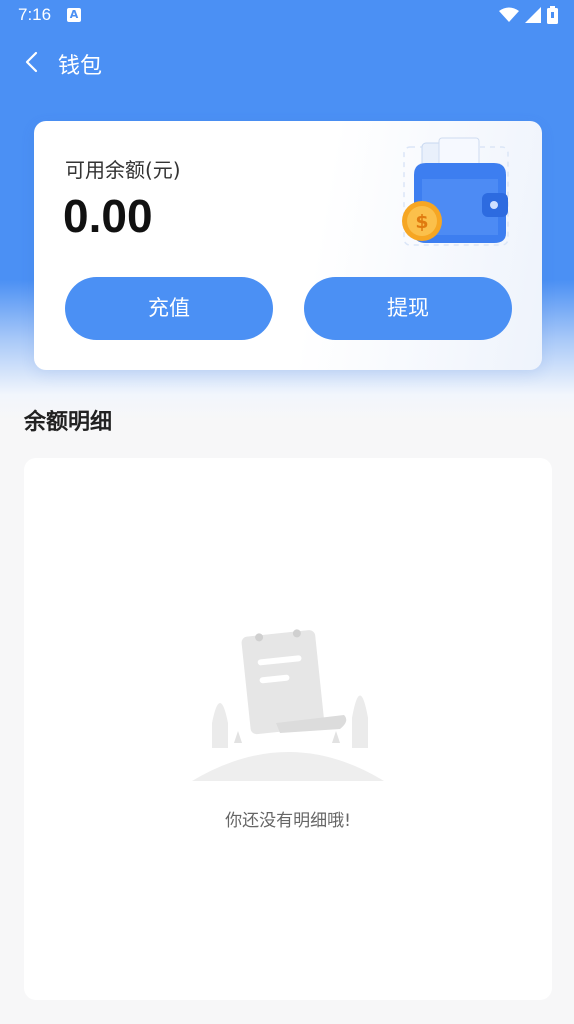  Describe the element at coordinates (287, 62) in the screenshot. I see `nav-bar: 钱包` at that location.